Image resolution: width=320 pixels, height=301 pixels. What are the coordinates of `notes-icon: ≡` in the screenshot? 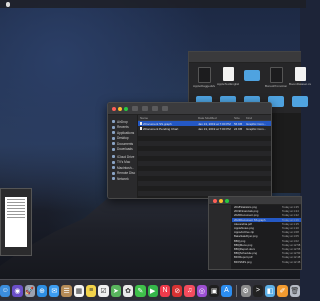 It's located at (91, 290).